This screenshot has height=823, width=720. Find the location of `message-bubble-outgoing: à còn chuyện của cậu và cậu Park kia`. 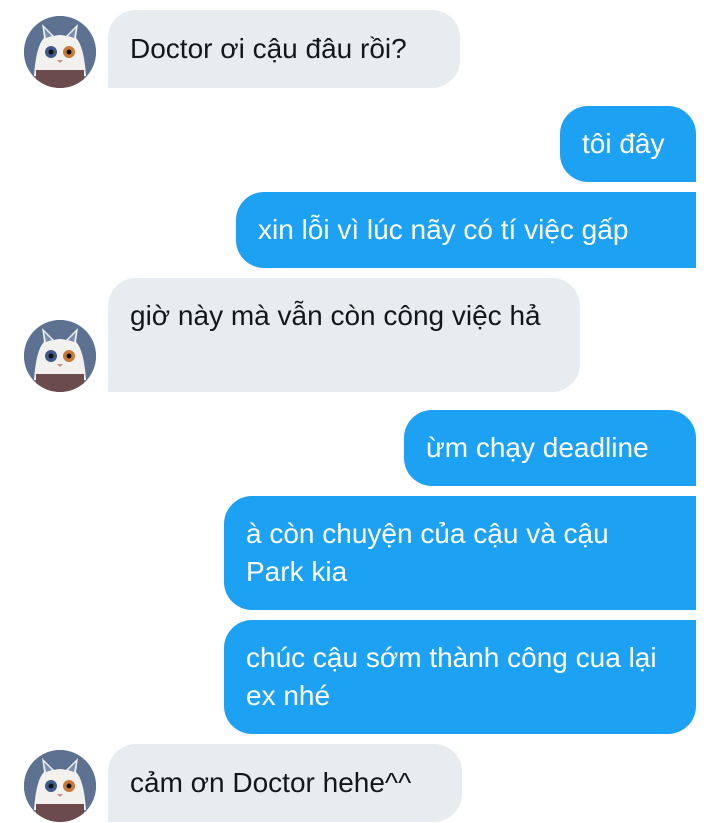

message-bubble-outgoing: à còn chuyện của cậu và cậu Park kia is located at coordinates (460, 553).